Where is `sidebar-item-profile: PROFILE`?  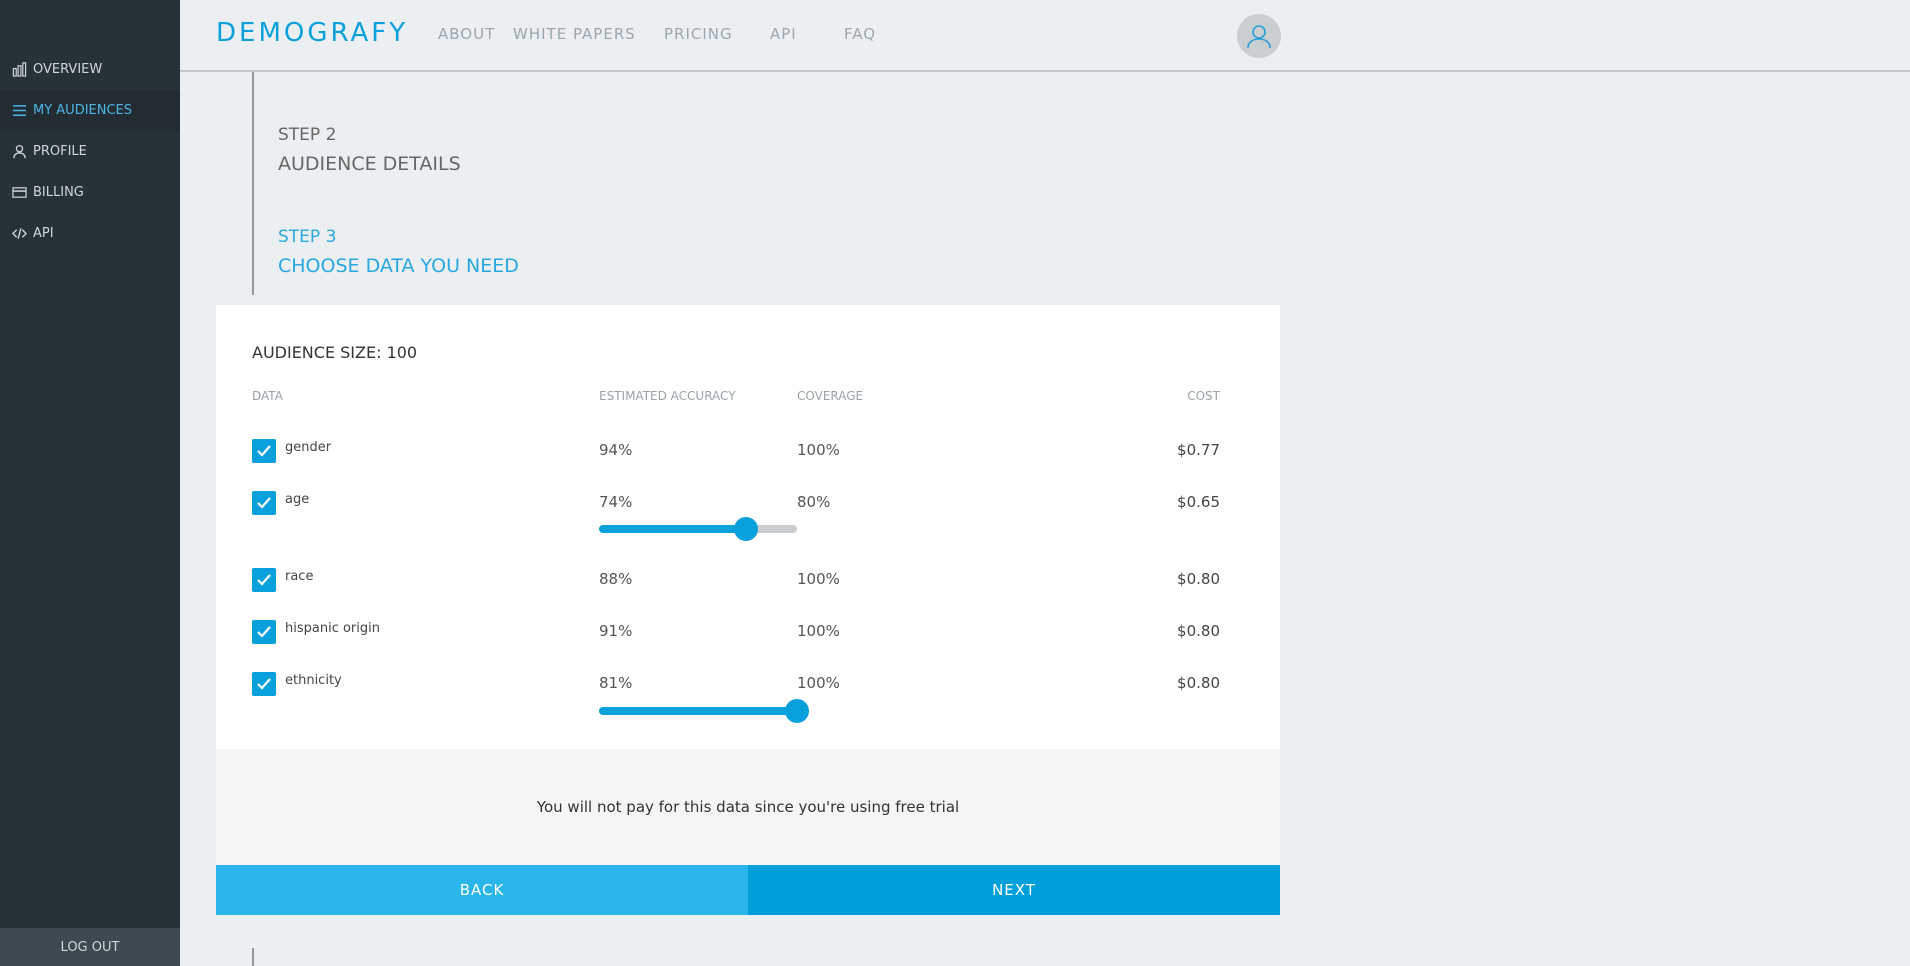
sidebar-item-profile: PROFILE is located at coordinates (90, 151).